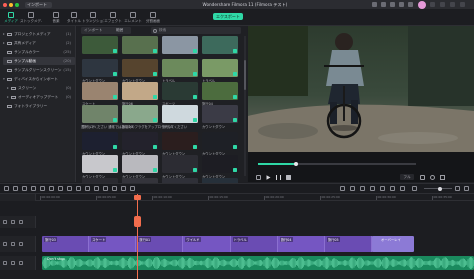 The height and width of the screenshot is (279, 474). I want to click on playhead-line, so click(137, 236).